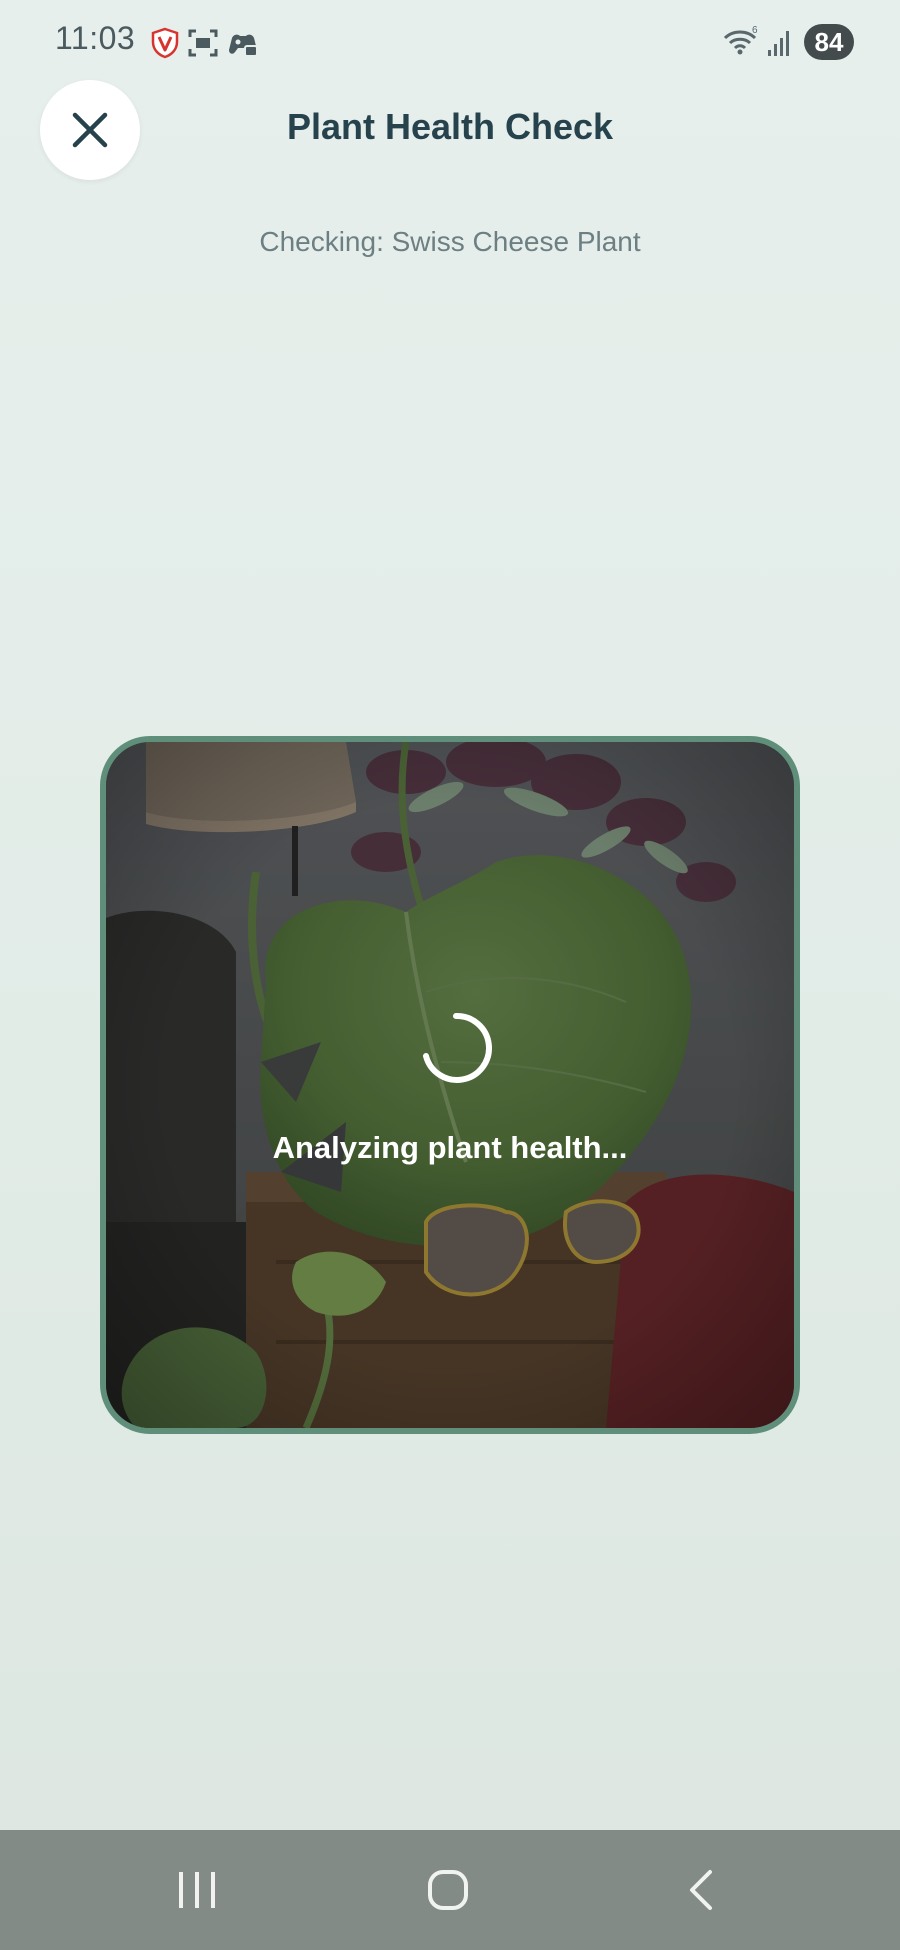  Describe the element at coordinates (243, 43) in the screenshot. I see `game-controller-icon` at that location.